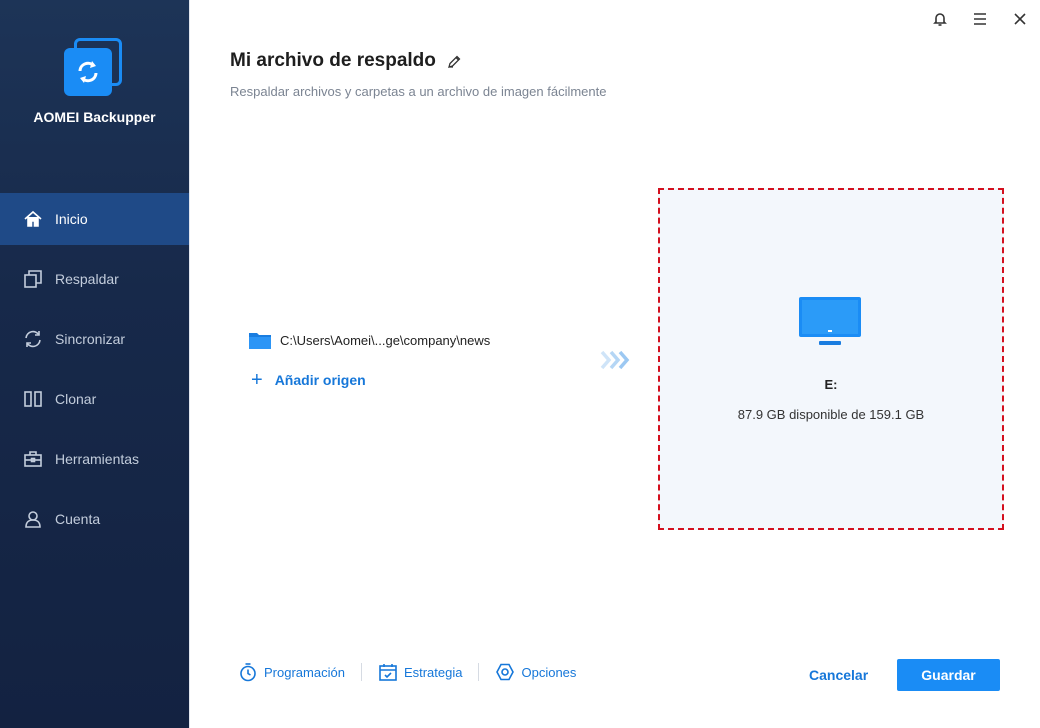 The image size is (1040, 728). Describe the element at coordinates (33, 519) in the screenshot. I see `user-icon` at that location.